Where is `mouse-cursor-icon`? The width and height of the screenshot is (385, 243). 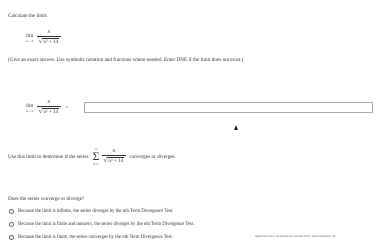
mouse-cursor-icon is located at coordinates (236, 127).